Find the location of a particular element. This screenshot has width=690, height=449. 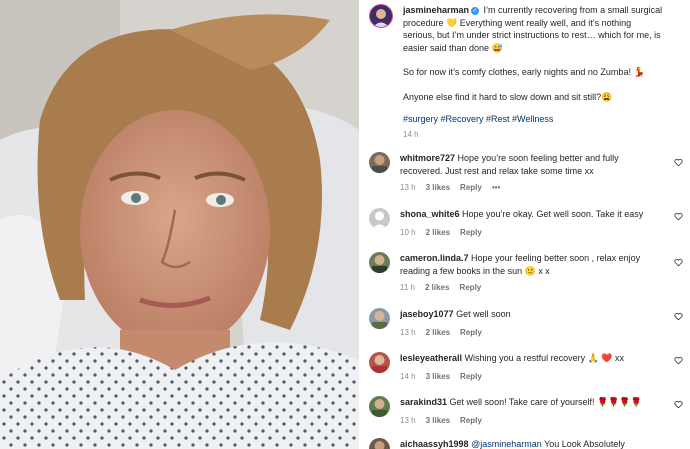

more-options-icon: ••• is located at coordinates (496, 187).